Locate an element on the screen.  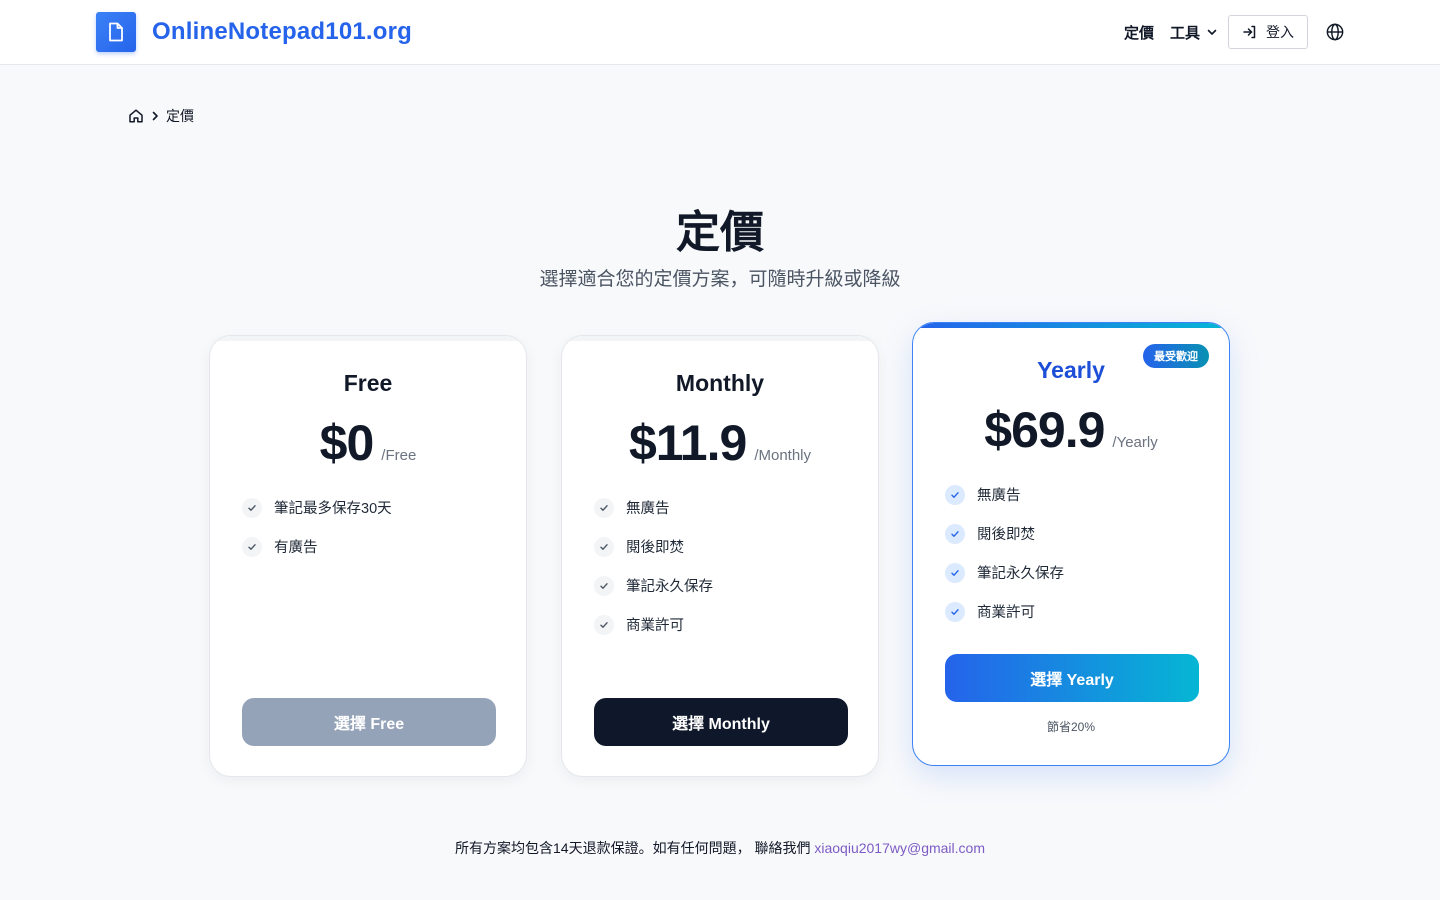
chevron-down-icon is located at coordinates (1212, 32).